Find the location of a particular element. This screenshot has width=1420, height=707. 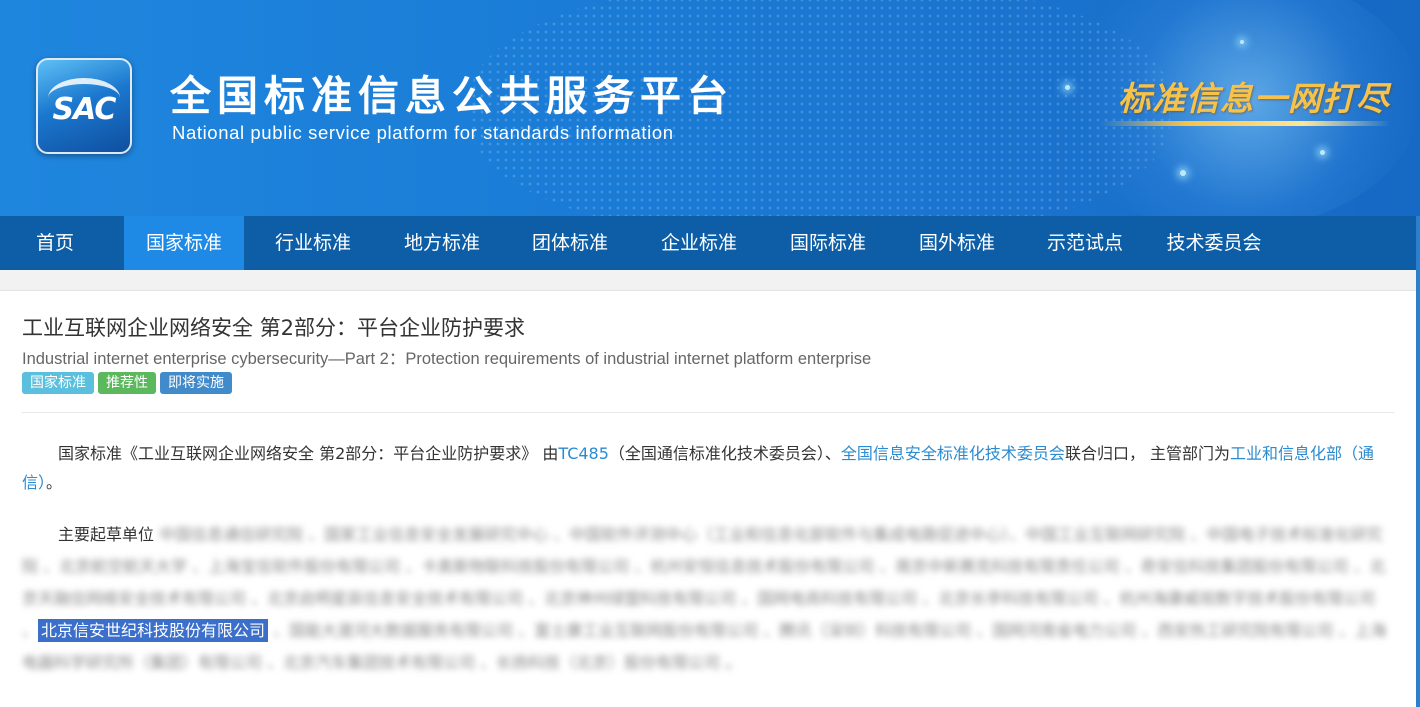

nav-item-national-standards: 国家标准 is located at coordinates (184, 243).